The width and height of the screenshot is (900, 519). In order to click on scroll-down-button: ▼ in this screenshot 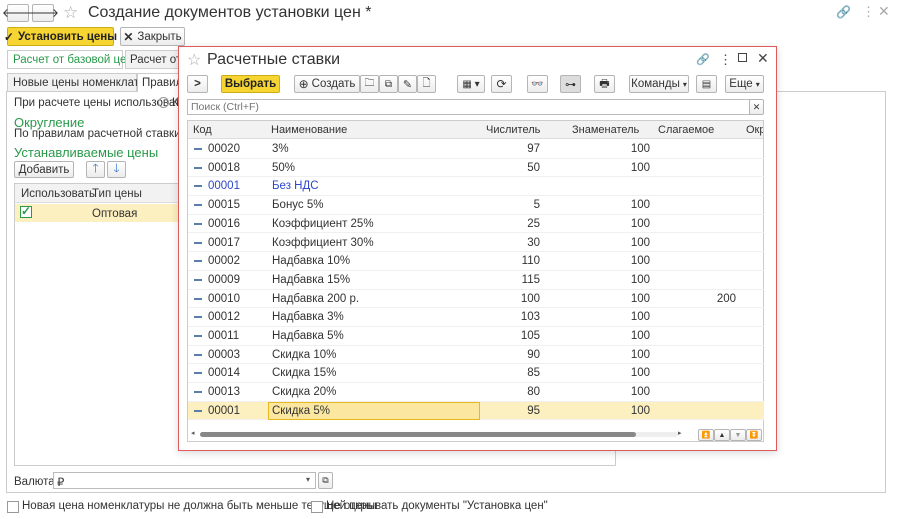, I will do `click(738, 435)`.